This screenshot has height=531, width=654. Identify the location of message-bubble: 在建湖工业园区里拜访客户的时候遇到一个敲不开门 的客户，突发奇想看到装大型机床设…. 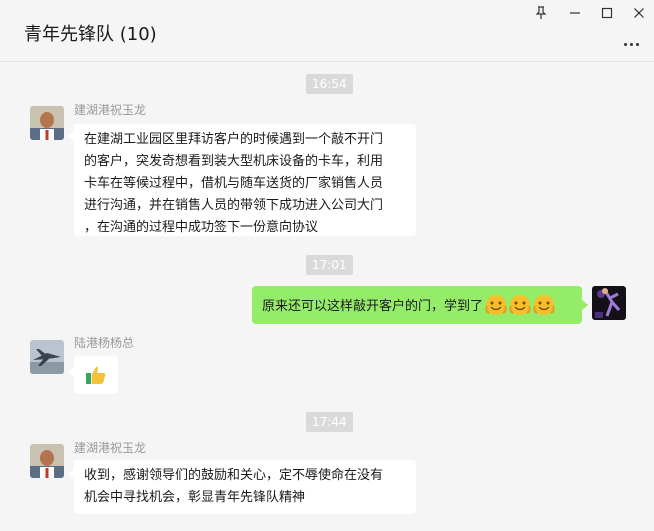
(245, 180).